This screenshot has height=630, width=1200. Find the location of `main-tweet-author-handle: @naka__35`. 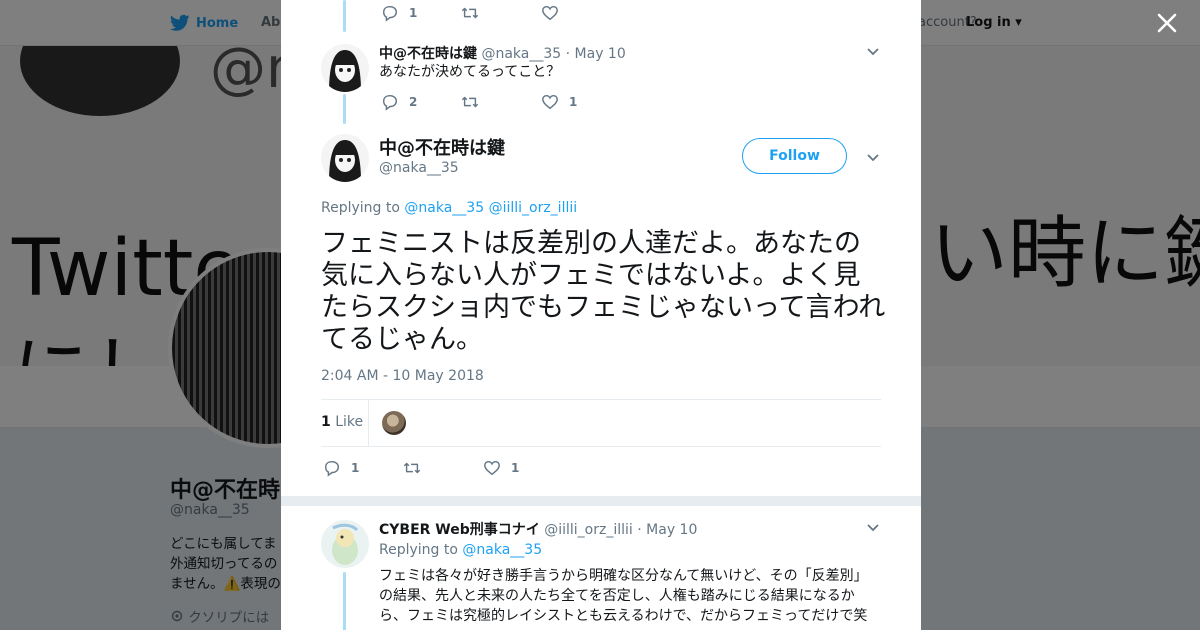

main-tweet-author-handle: @naka__35 is located at coordinates (419, 168).